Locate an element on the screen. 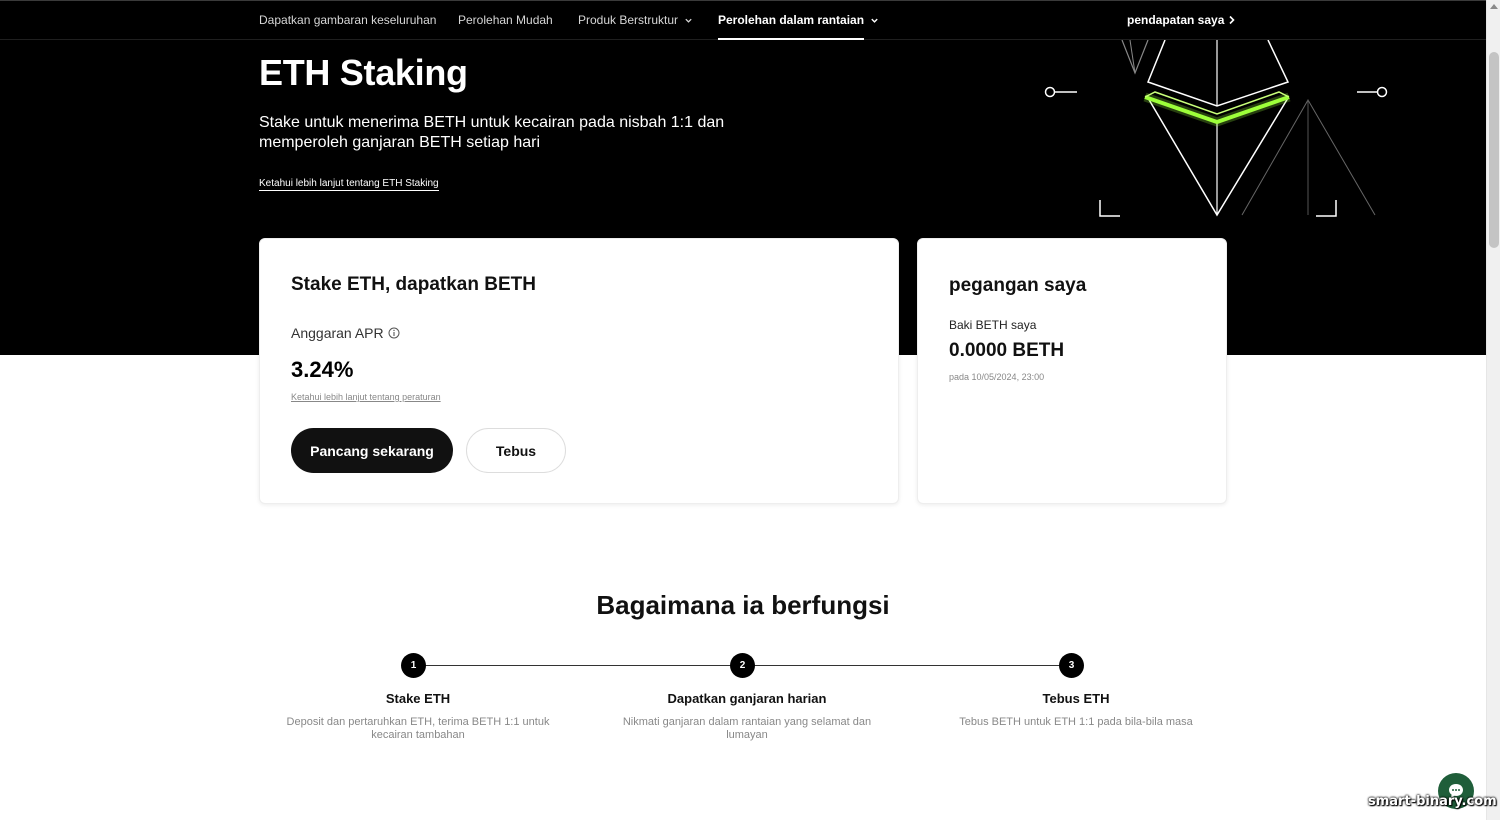 Image resolution: width=1500 pixels, height=820 pixels. nav-item-label: Perolehan dalam rantaian is located at coordinates (791, 20).